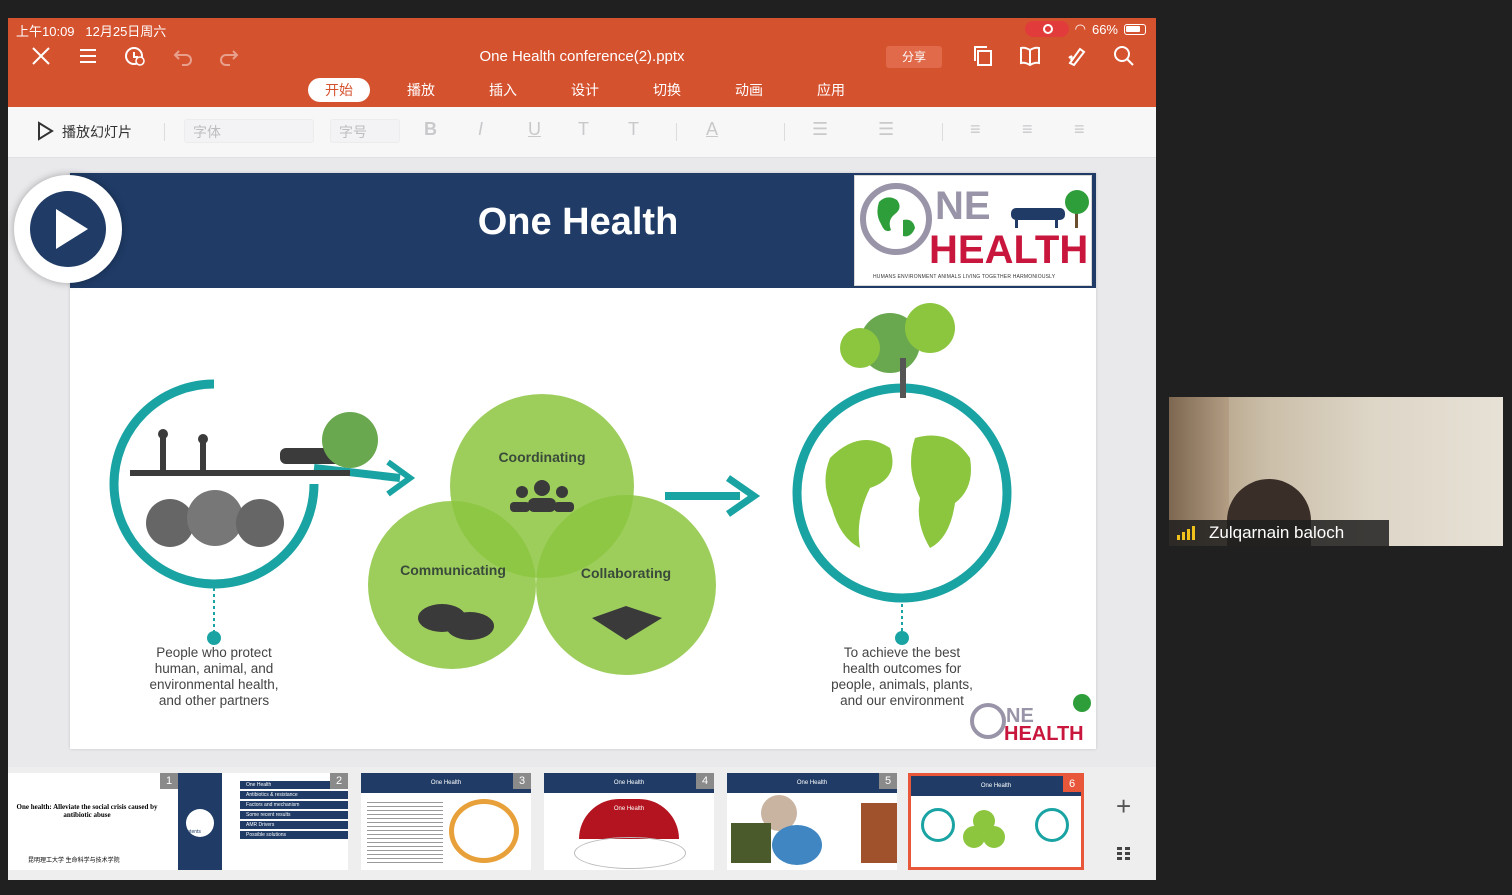 This screenshot has width=1512, height=895. What do you see at coordinates (126, 31) in the screenshot?
I see `status-date: 12月25日周六` at bounding box center [126, 31].